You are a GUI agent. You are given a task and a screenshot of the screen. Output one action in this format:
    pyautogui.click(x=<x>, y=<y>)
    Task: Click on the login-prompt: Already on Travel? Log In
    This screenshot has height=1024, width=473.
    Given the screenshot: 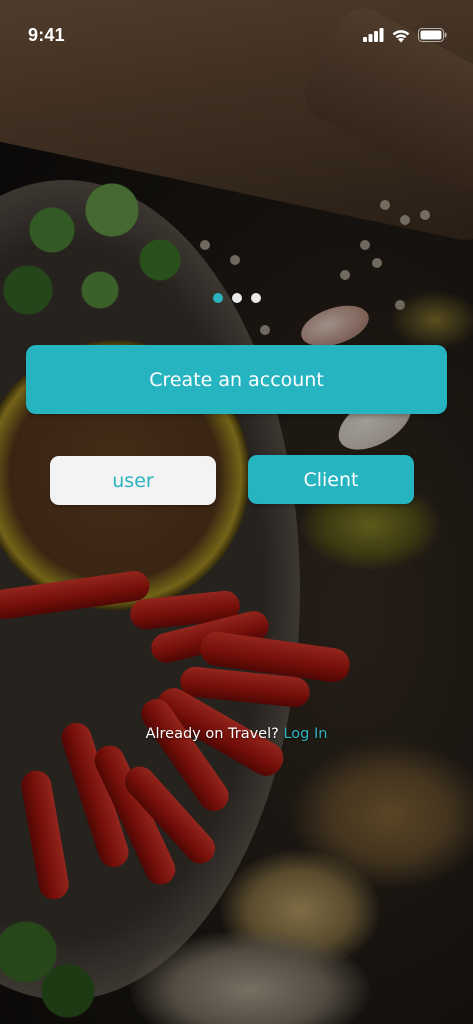 What is the action you would take?
    pyautogui.click(x=236, y=734)
    